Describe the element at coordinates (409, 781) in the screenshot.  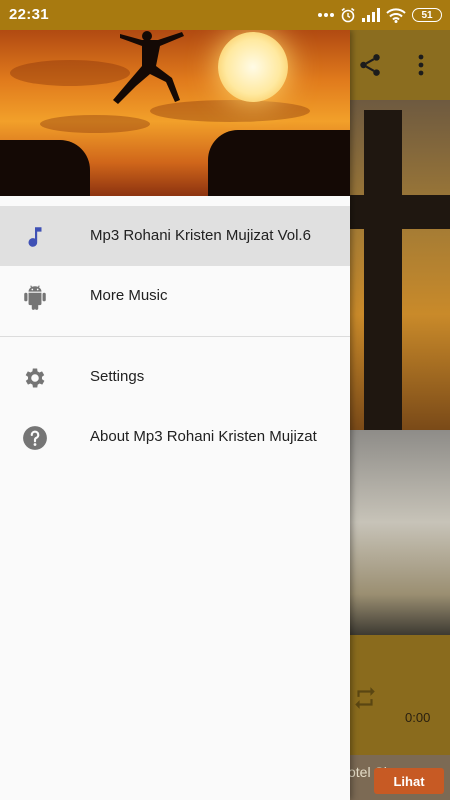
I see `ad-button: Lihat` at that location.